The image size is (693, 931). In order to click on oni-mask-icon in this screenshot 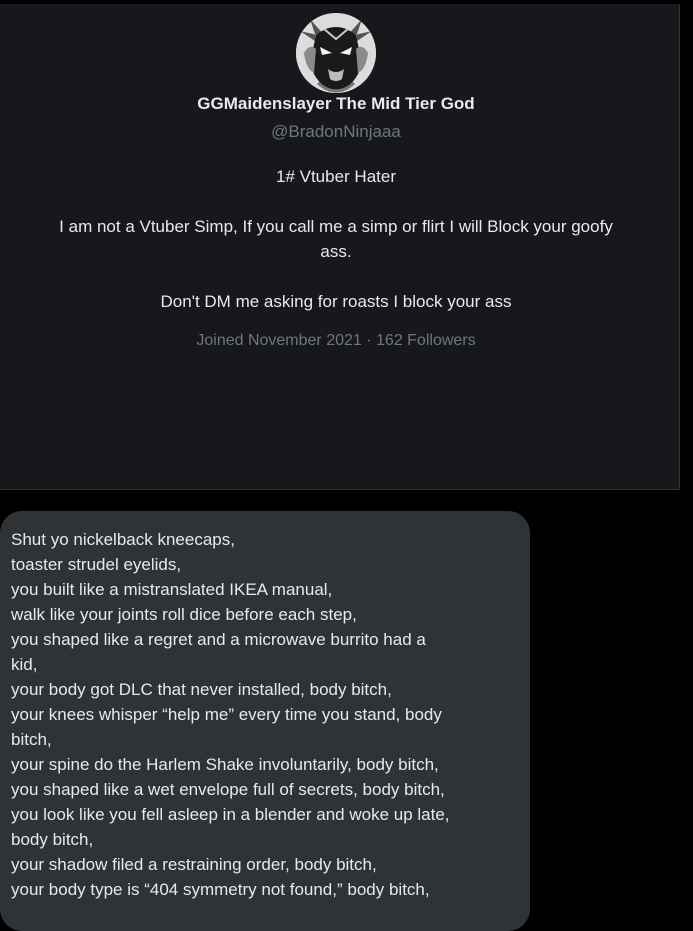, I will do `click(336, 53)`.